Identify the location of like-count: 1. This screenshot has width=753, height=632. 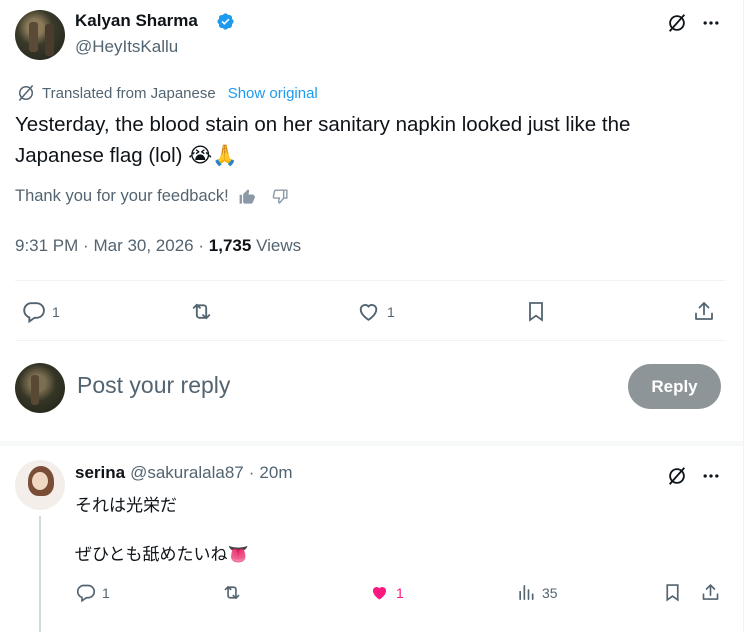
(391, 311).